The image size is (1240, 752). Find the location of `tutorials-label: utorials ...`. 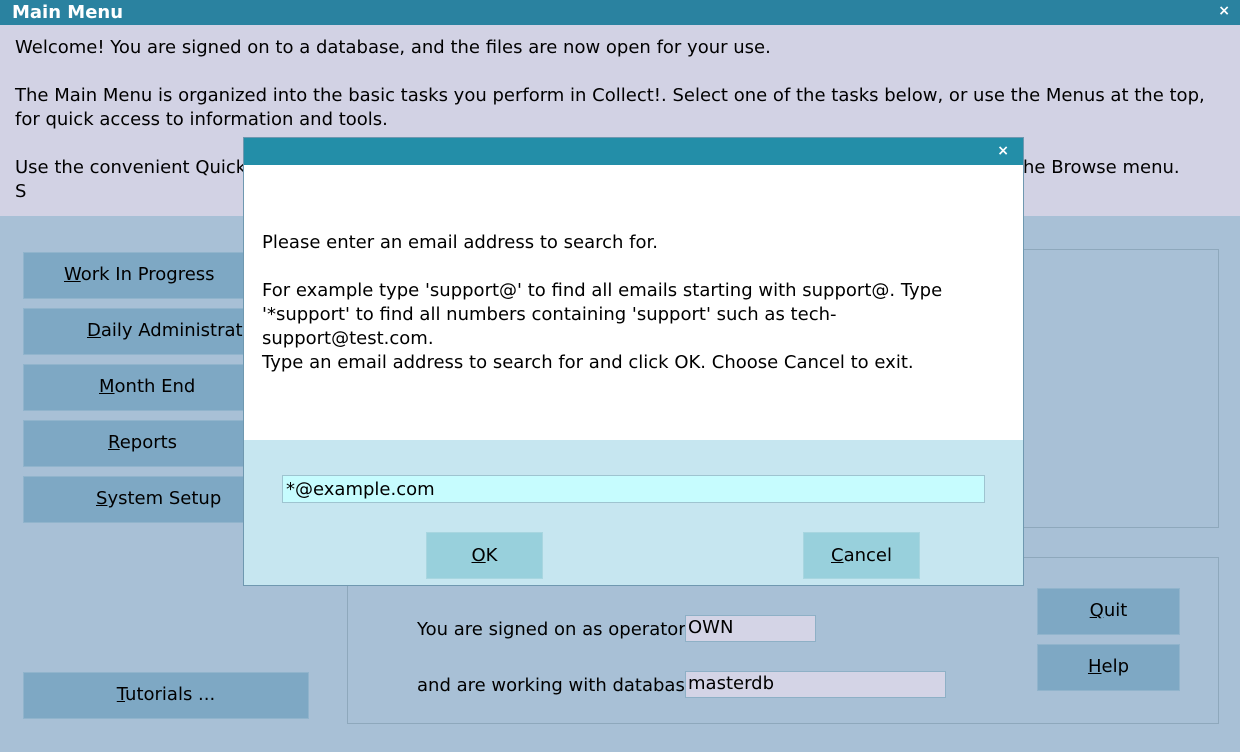

tutorials-label: utorials ... is located at coordinates (170, 694).